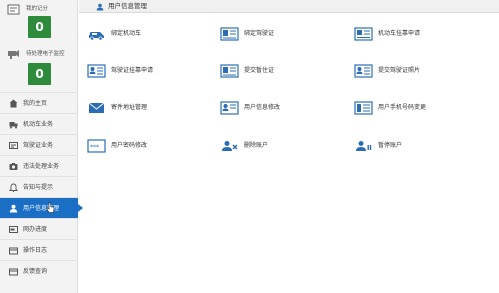 Image resolution: width=499 pixels, height=293 pixels. I want to click on progress-icon, so click(13, 229).